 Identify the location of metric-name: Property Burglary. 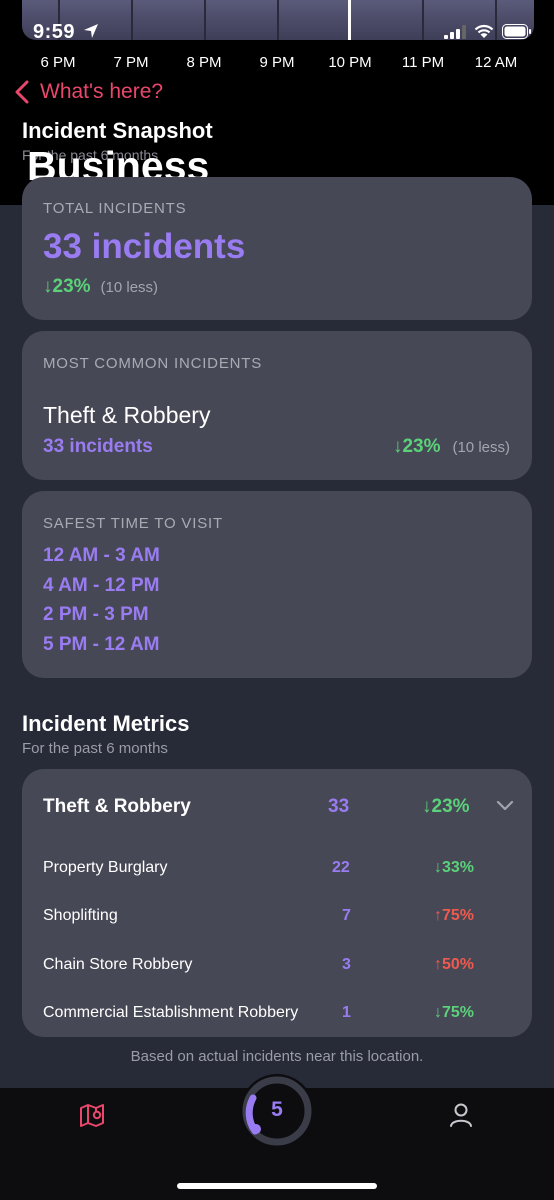
(105, 867).